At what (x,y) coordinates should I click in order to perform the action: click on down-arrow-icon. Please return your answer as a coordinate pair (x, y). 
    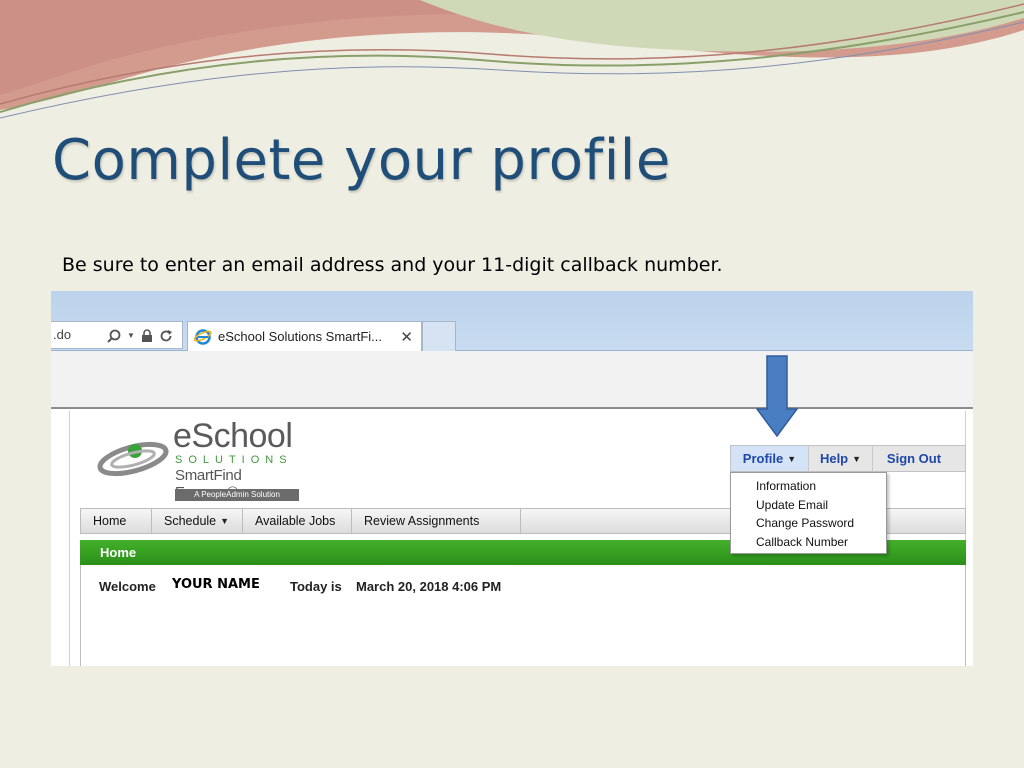
    Looking at the image, I should click on (777, 396).